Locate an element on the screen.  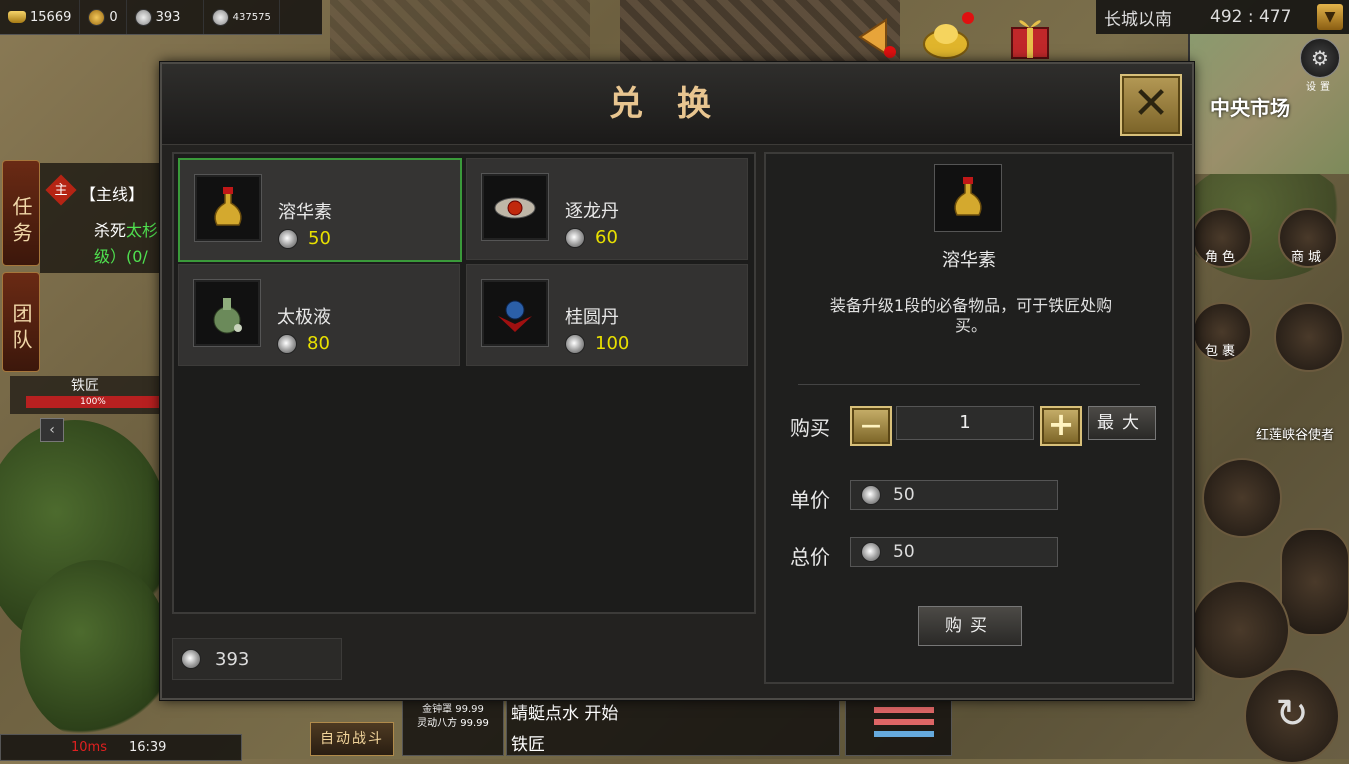
close-button: ✕ is located at coordinates (1151, 105).